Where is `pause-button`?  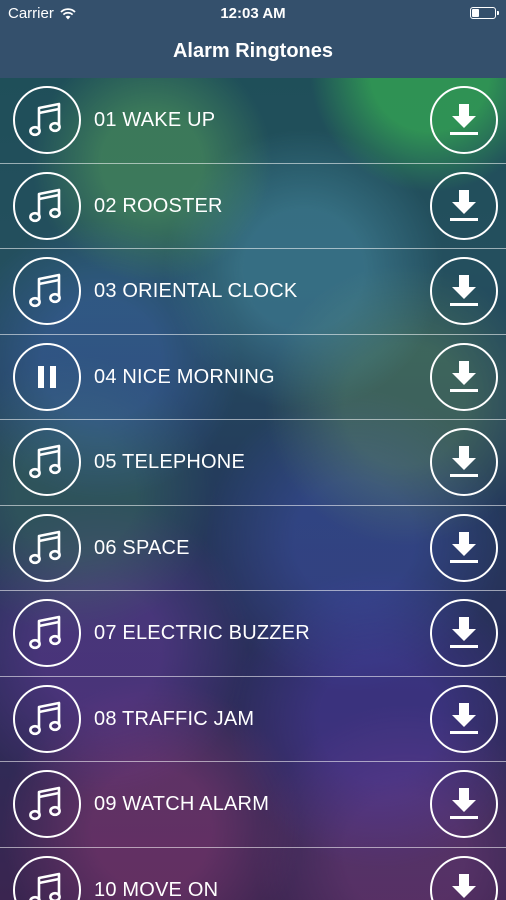
pause-button is located at coordinates (47, 376).